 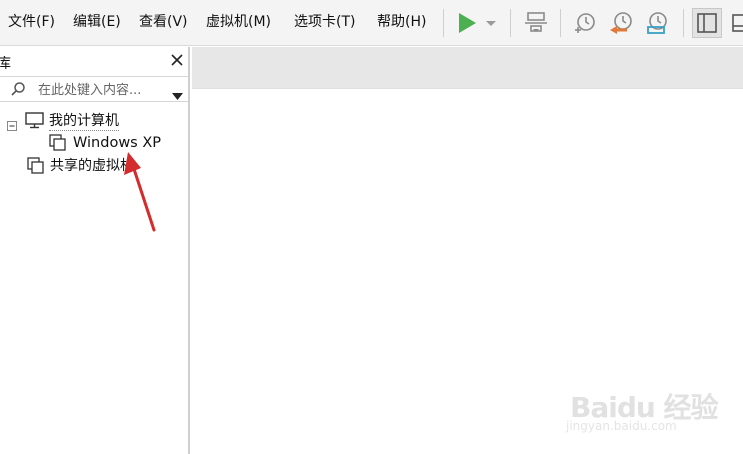 What do you see at coordinates (5, 64) in the screenshot?
I see `library-title: 库` at bounding box center [5, 64].